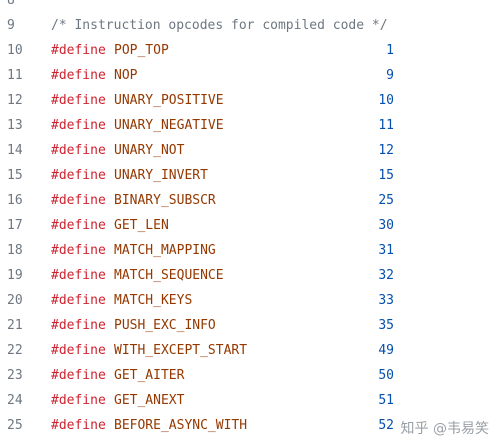 This screenshot has width=503, height=446. Describe the element at coordinates (386, 275) in the screenshot. I see `macro-value: 32` at that location.